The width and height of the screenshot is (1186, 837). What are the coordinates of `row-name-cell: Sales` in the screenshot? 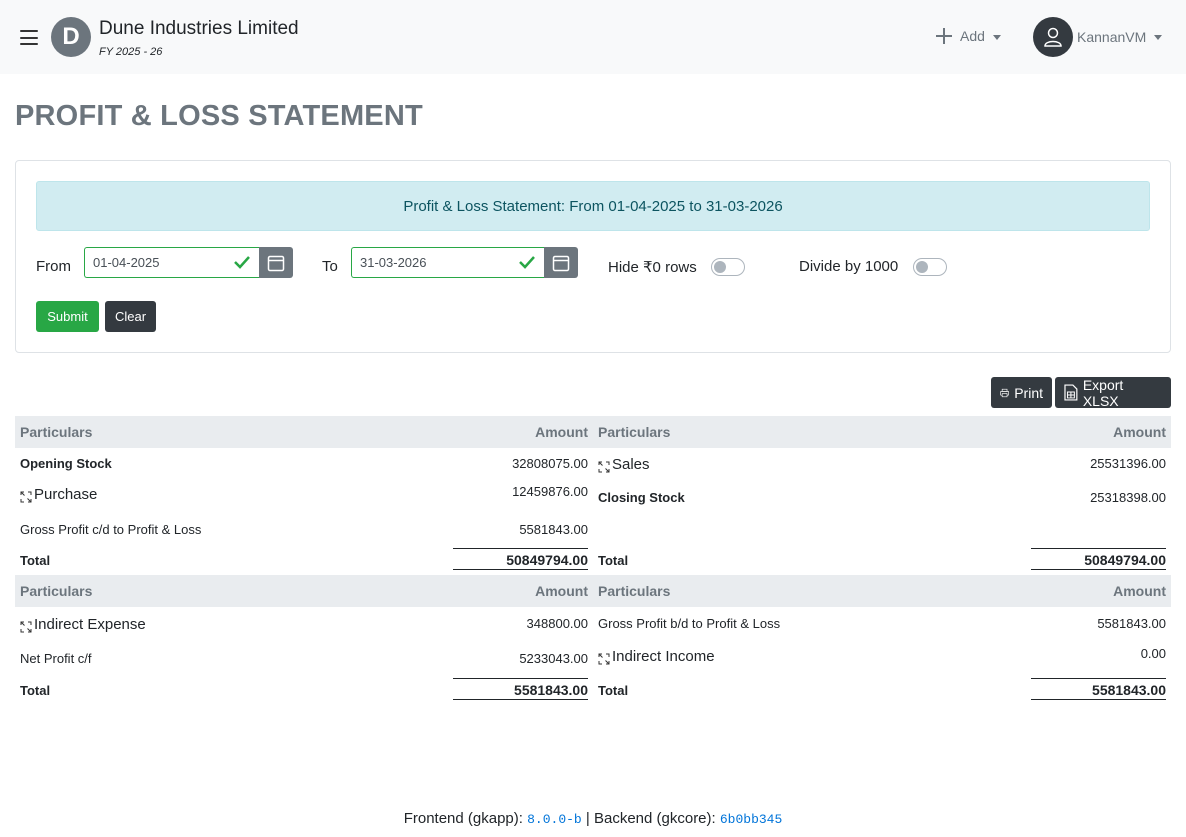 It's located at (737, 464).